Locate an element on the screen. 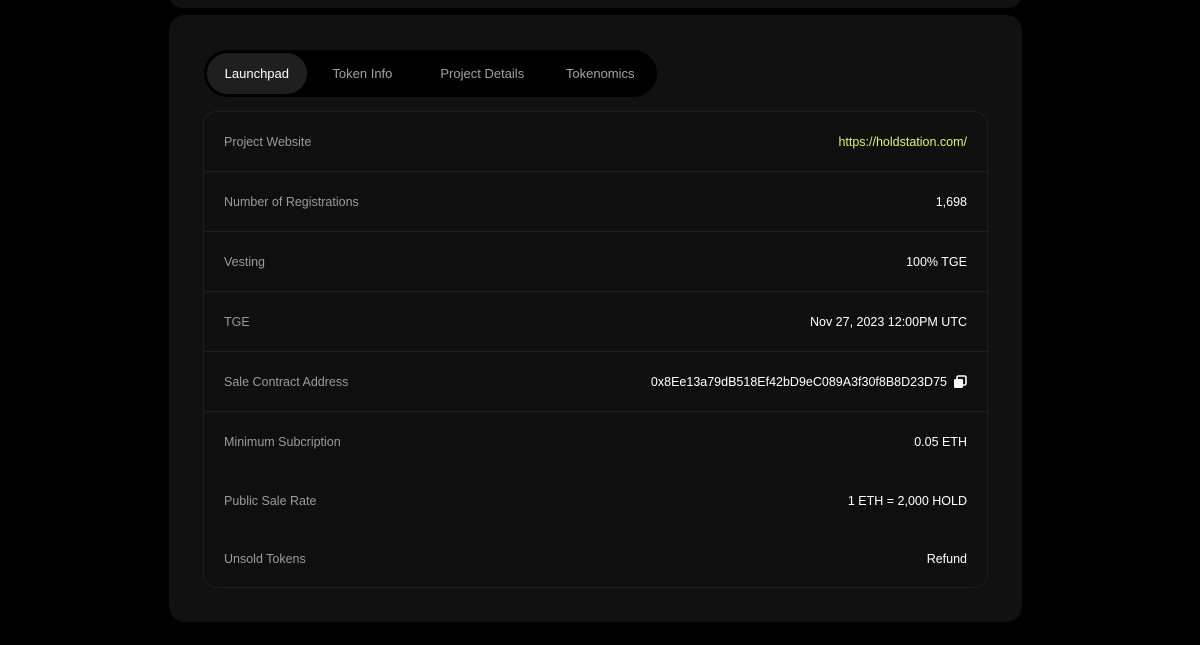 Image resolution: width=1200 pixels, height=645 pixels. row-min-subscription: Minimum Subcription 0.05 ETH is located at coordinates (595, 442).